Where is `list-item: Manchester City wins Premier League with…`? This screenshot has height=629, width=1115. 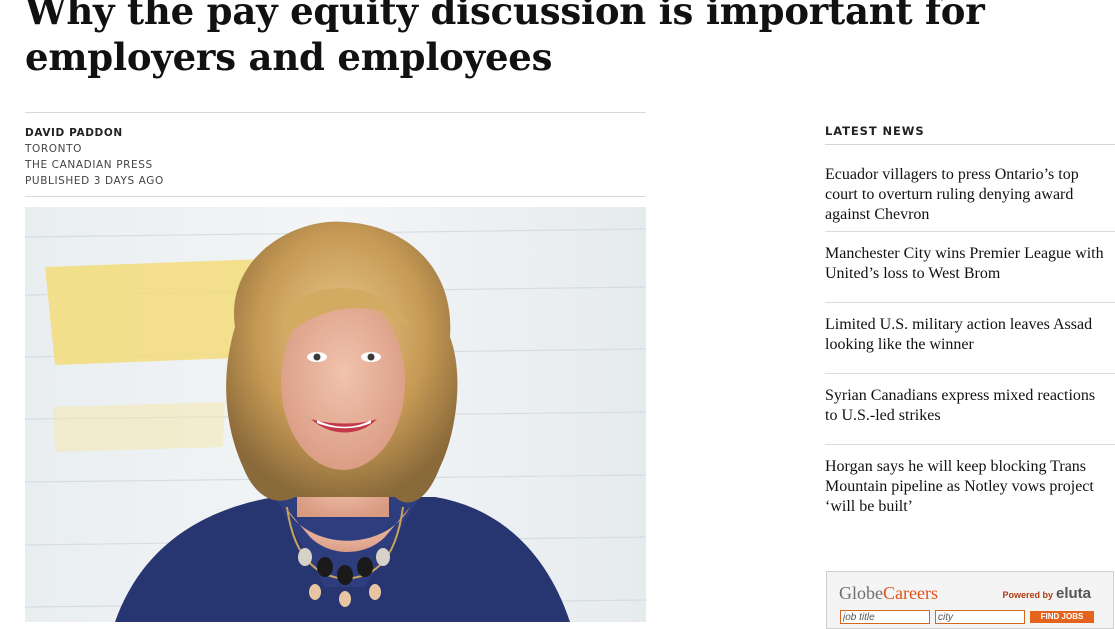 list-item: Manchester City wins Premier League with… is located at coordinates (970, 267).